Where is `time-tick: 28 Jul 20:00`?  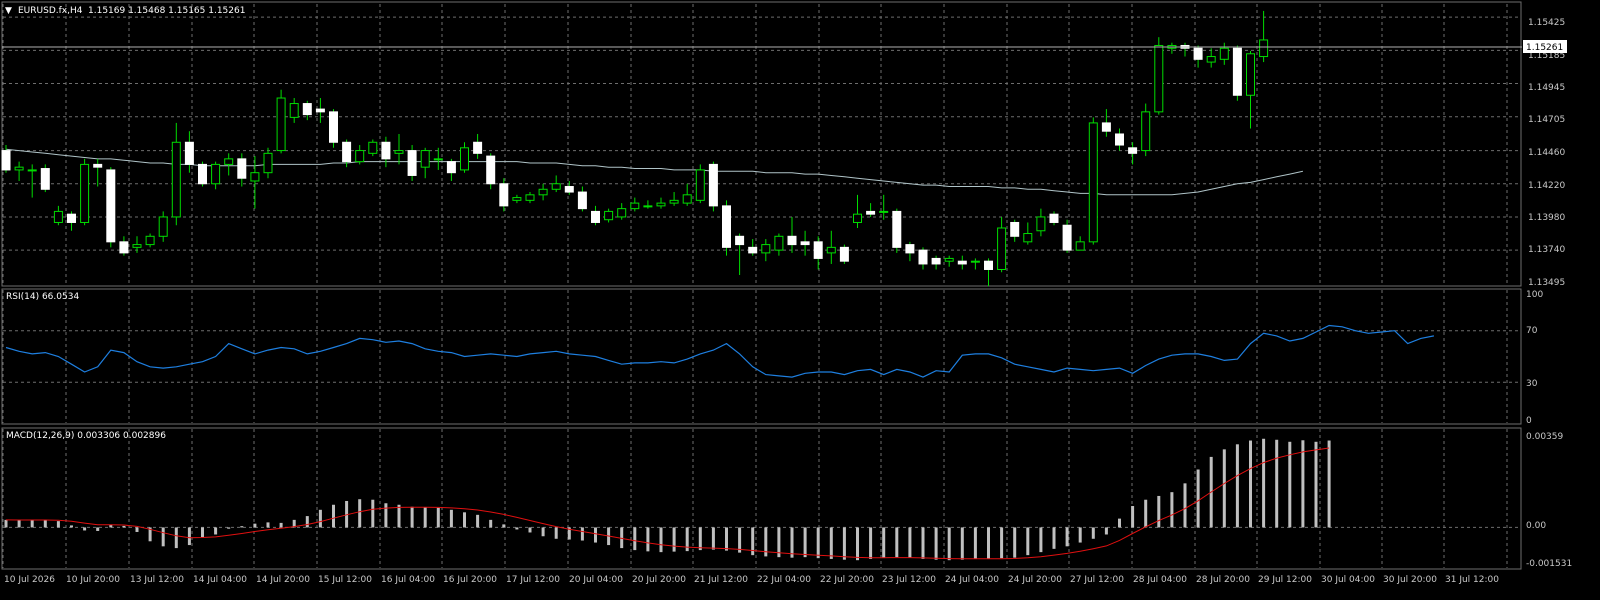 time-tick: 28 Jul 20:00 is located at coordinates (1223, 580).